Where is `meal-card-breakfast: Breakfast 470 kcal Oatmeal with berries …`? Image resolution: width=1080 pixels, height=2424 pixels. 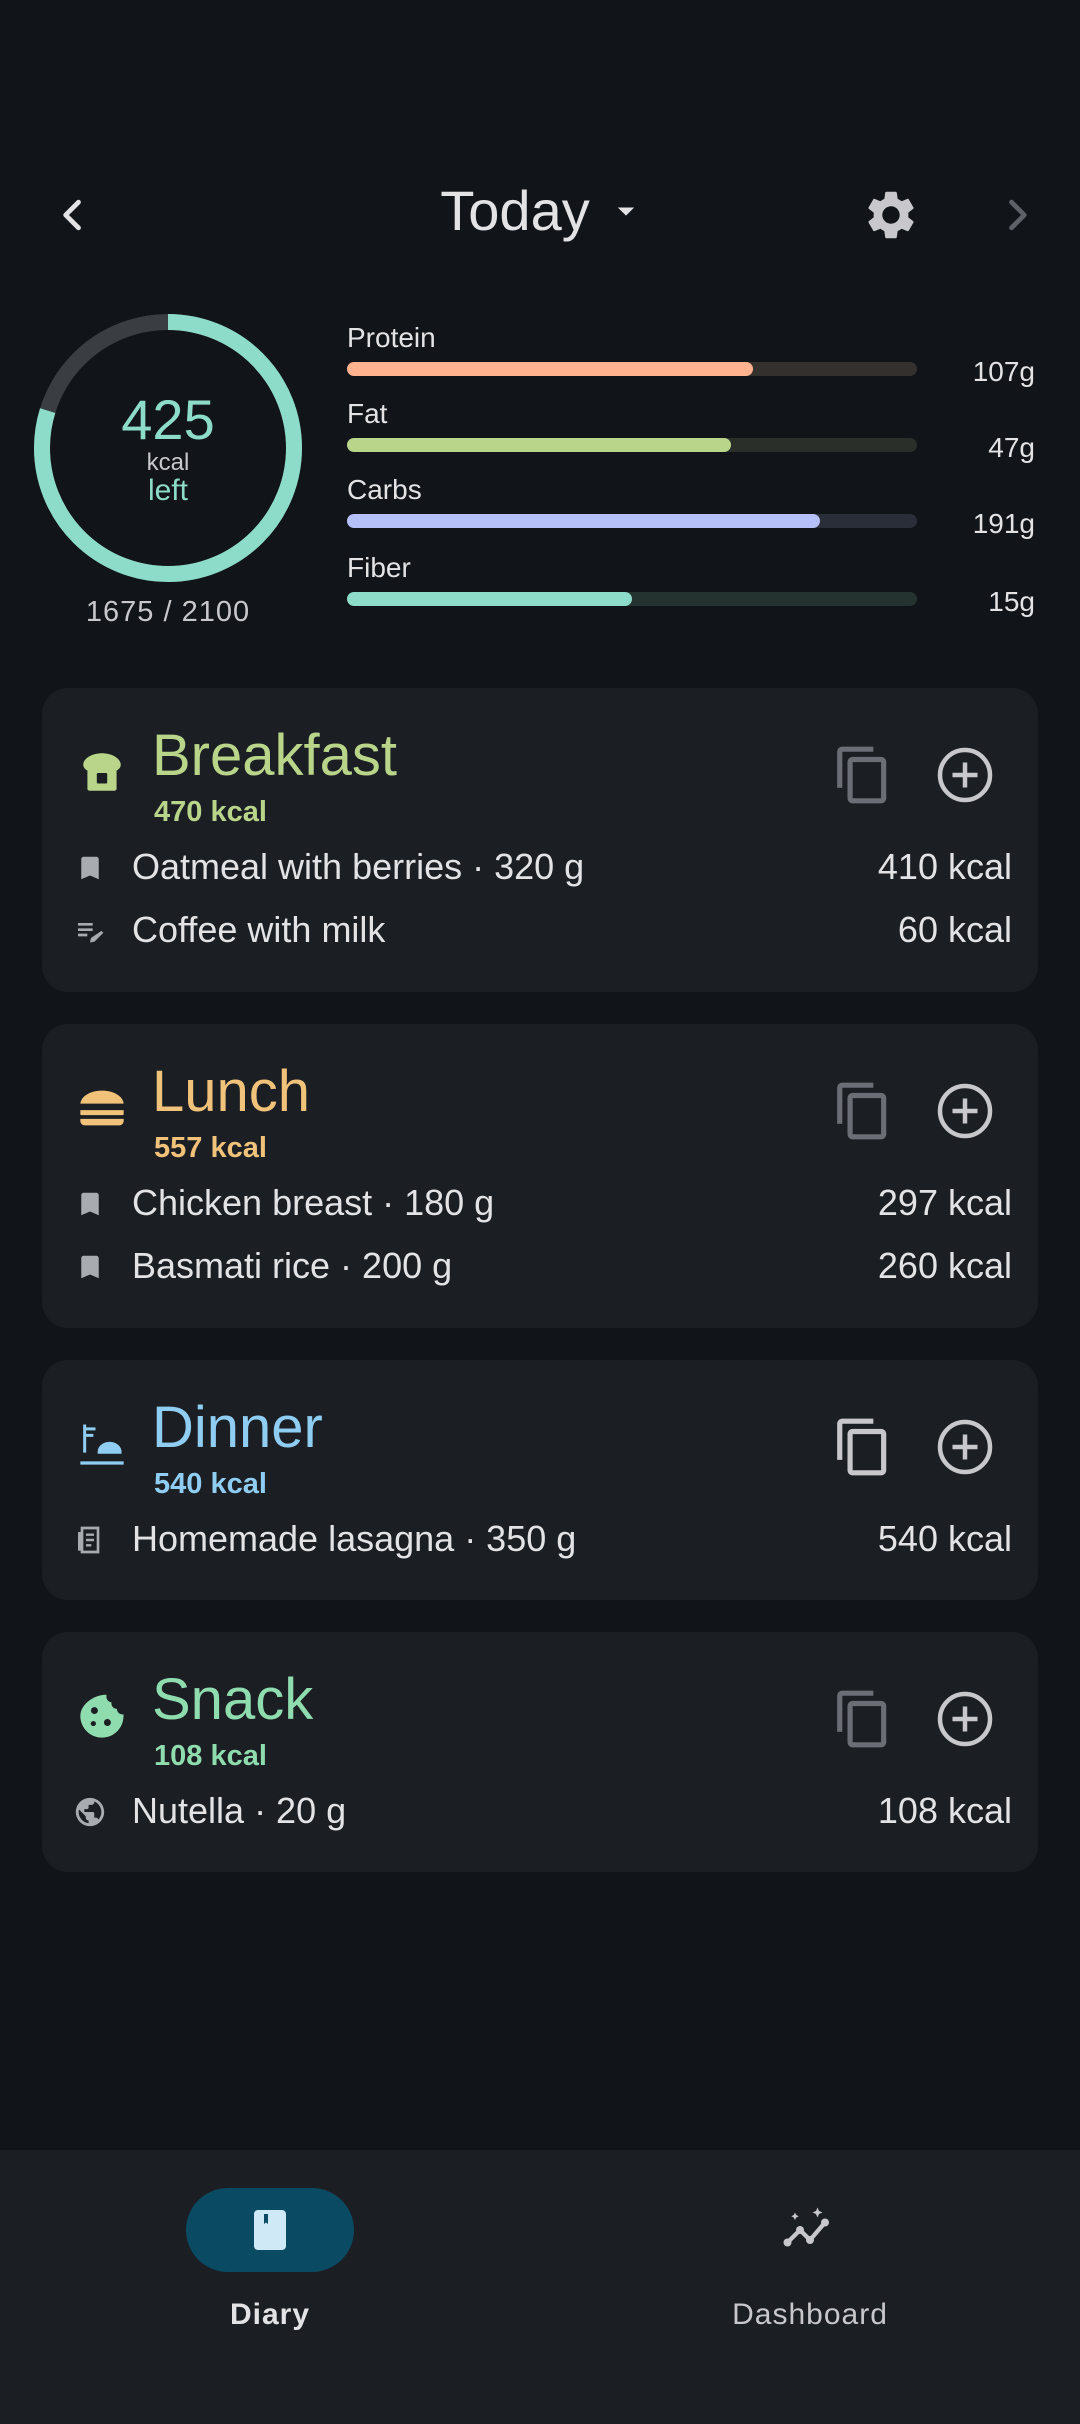 meal-card-breakfast: Breakfast 470 kcal Oatmeal with berries … is located at coordinates (540, 840).